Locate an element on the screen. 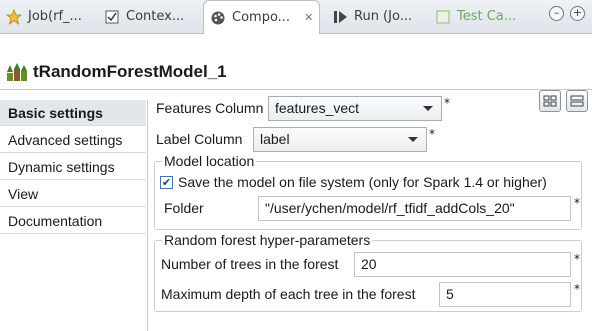  tab-component: Compo... ✕ is located at coordinates (261, 17).